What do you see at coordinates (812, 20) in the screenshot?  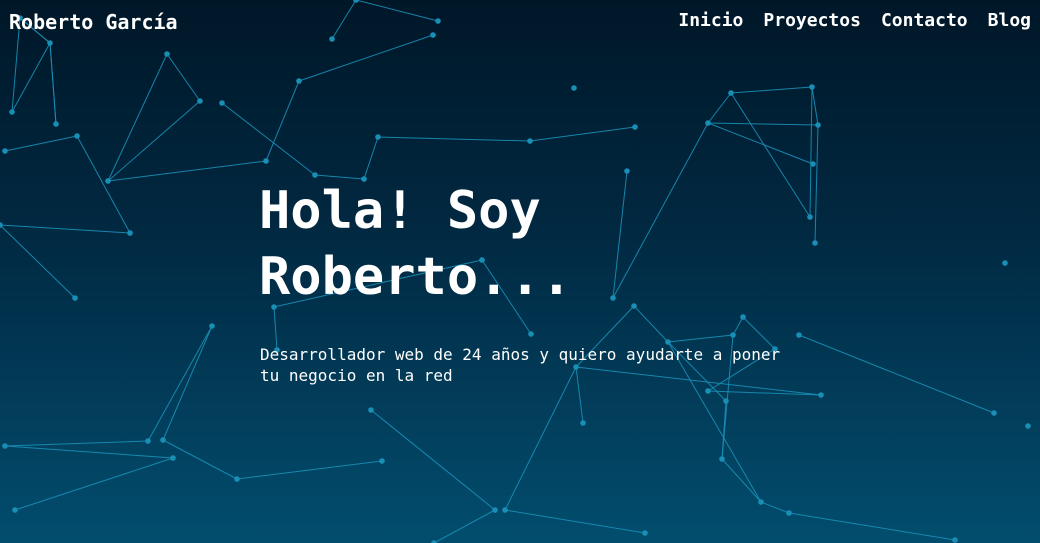 I see `nav-item-proyectos: Proyectos` at bounding box center [812, 20].